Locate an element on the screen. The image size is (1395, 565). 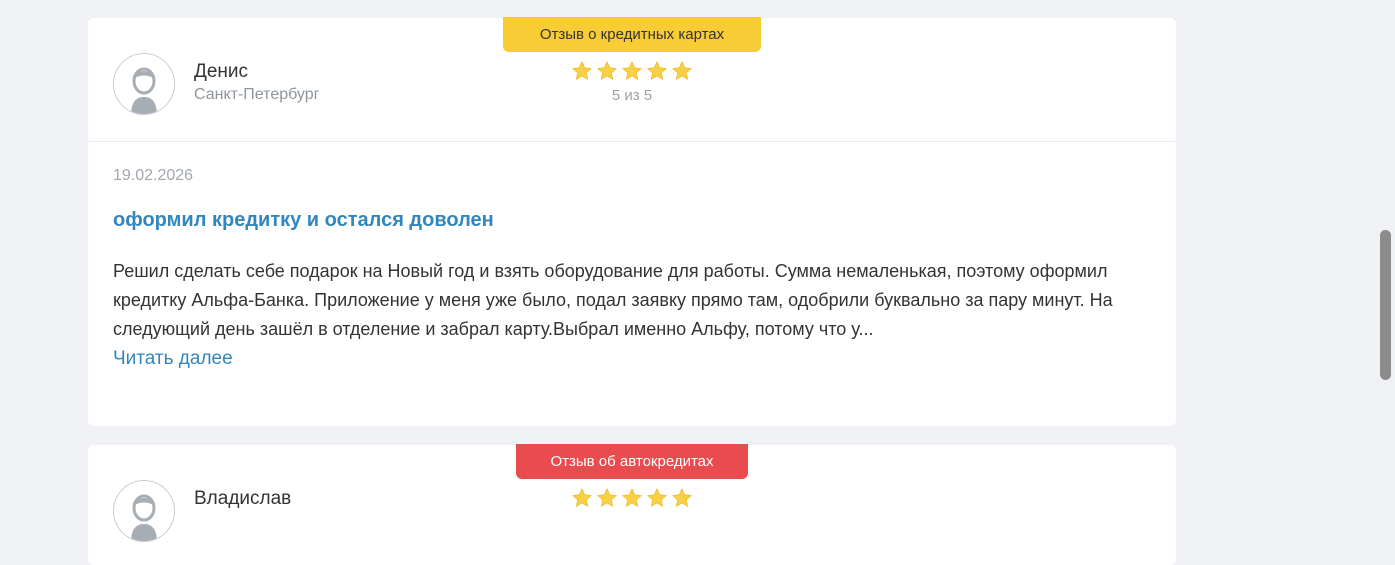
divider is located at coordinates (632, 141).